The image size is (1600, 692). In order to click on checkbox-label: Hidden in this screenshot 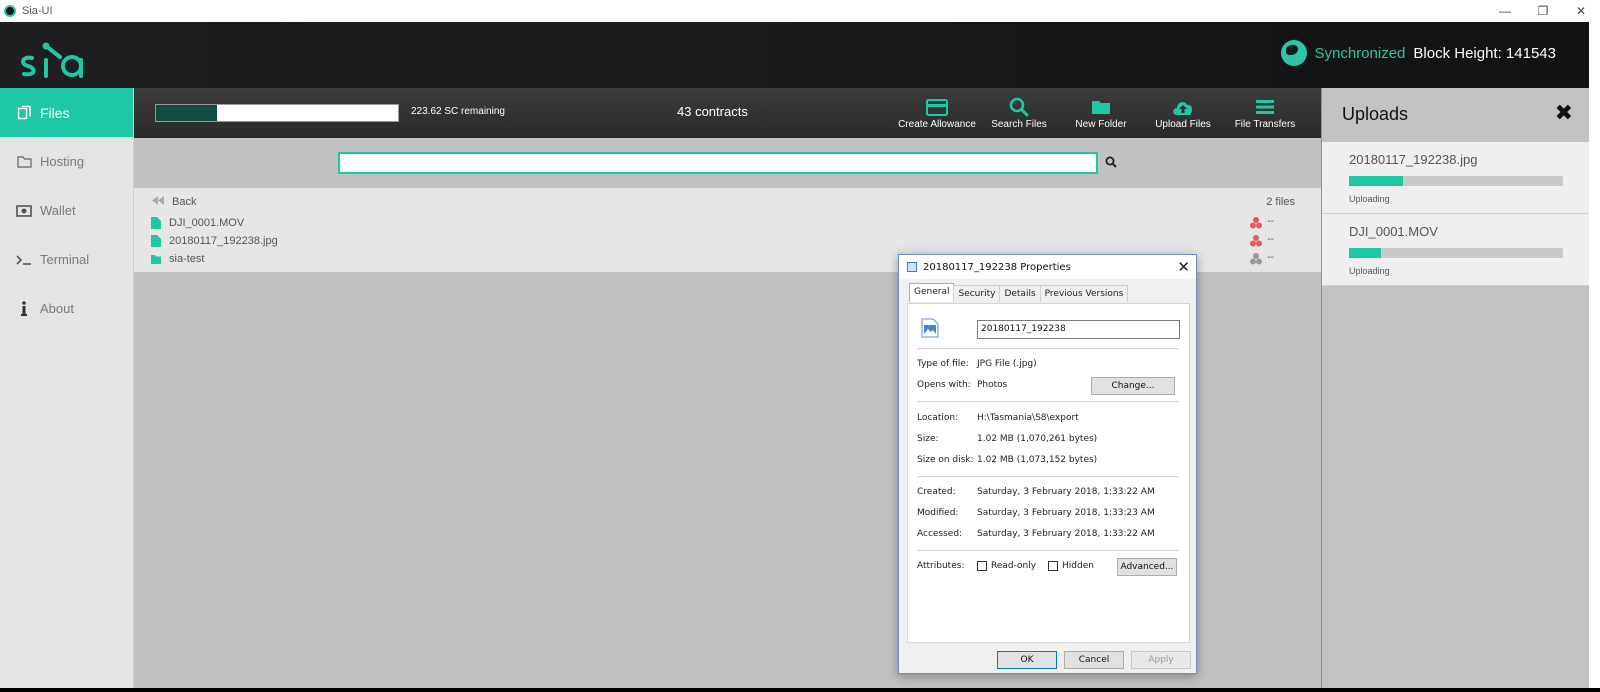, I will do `click(1078, 566)`.